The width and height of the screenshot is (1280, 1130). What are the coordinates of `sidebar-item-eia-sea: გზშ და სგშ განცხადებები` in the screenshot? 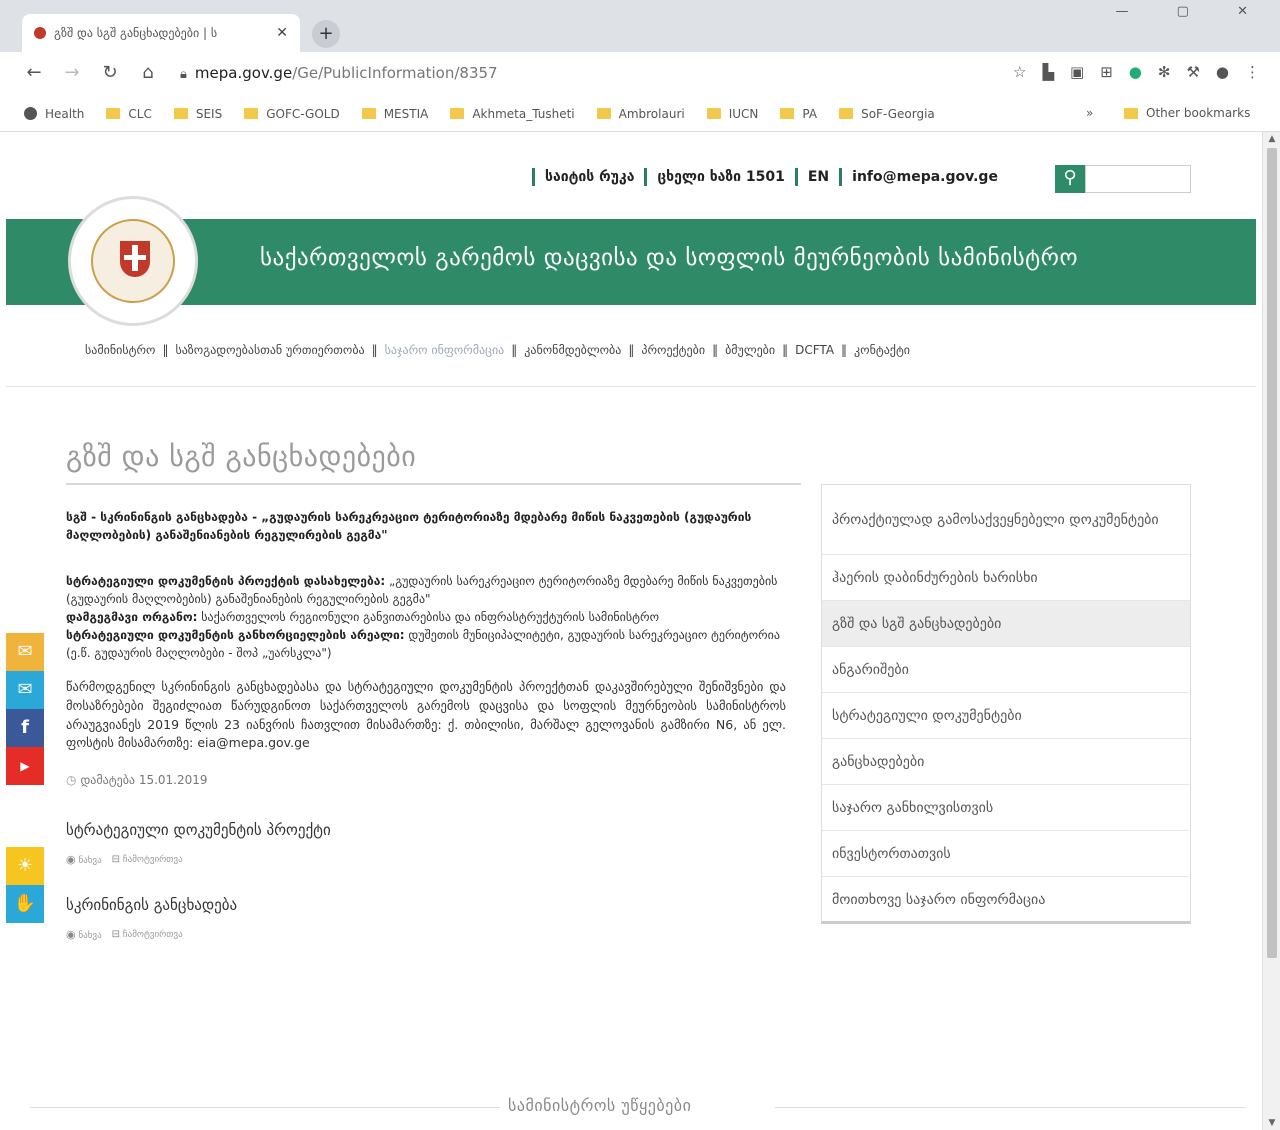 It's located at (1006, 624).